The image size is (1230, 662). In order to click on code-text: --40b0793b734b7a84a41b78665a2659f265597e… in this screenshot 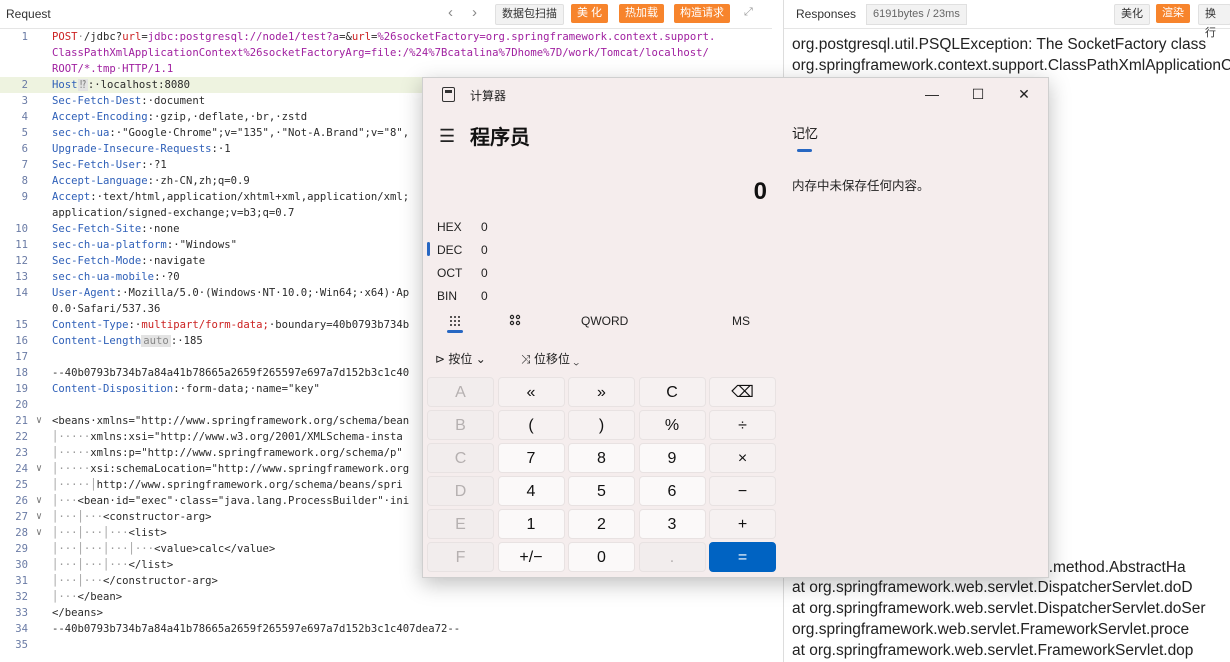, I will do `click(230, 373)`.